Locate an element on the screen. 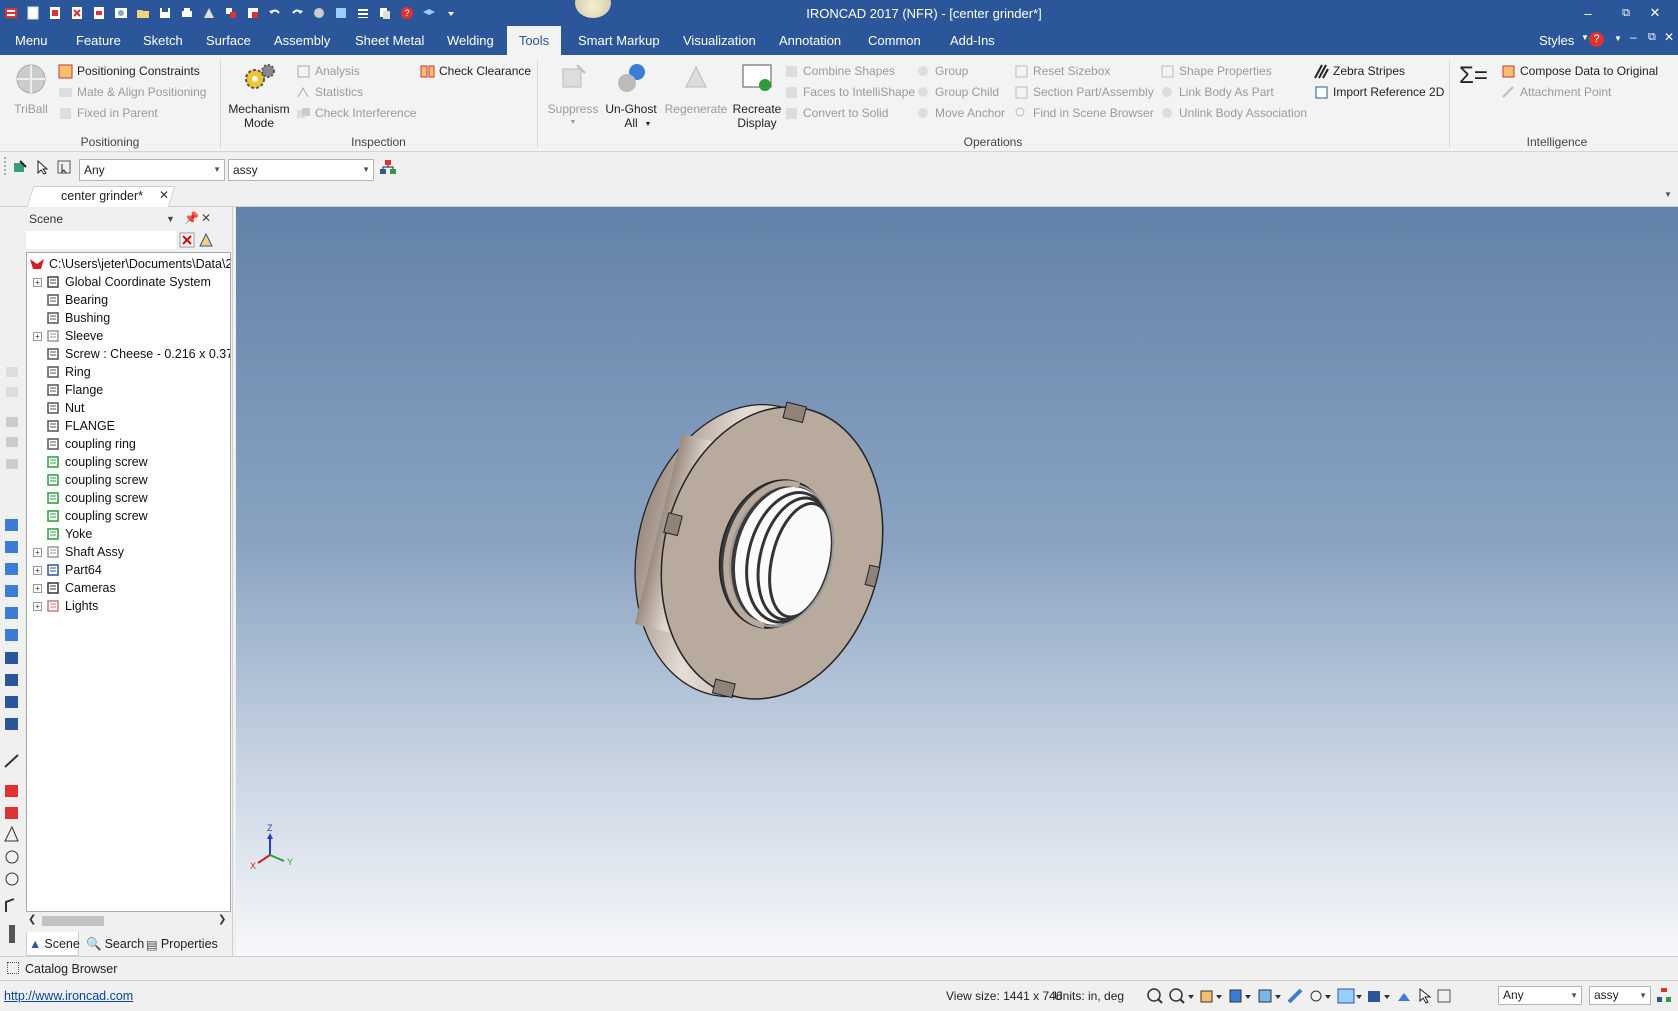  tab-search: 🔍 Search is located at coordinates (115, 944).